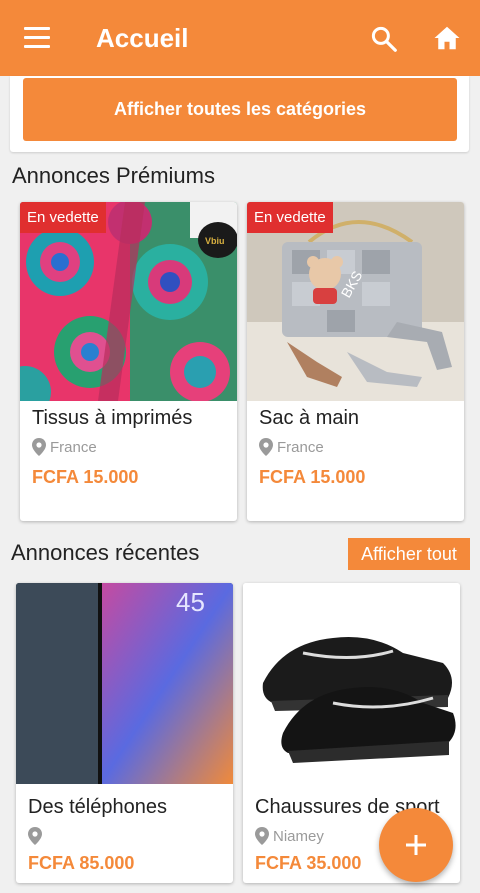  Describe the element at coordinates (97, 807) in the screenshot. I see `ad-title: Des téléphones` at that location.